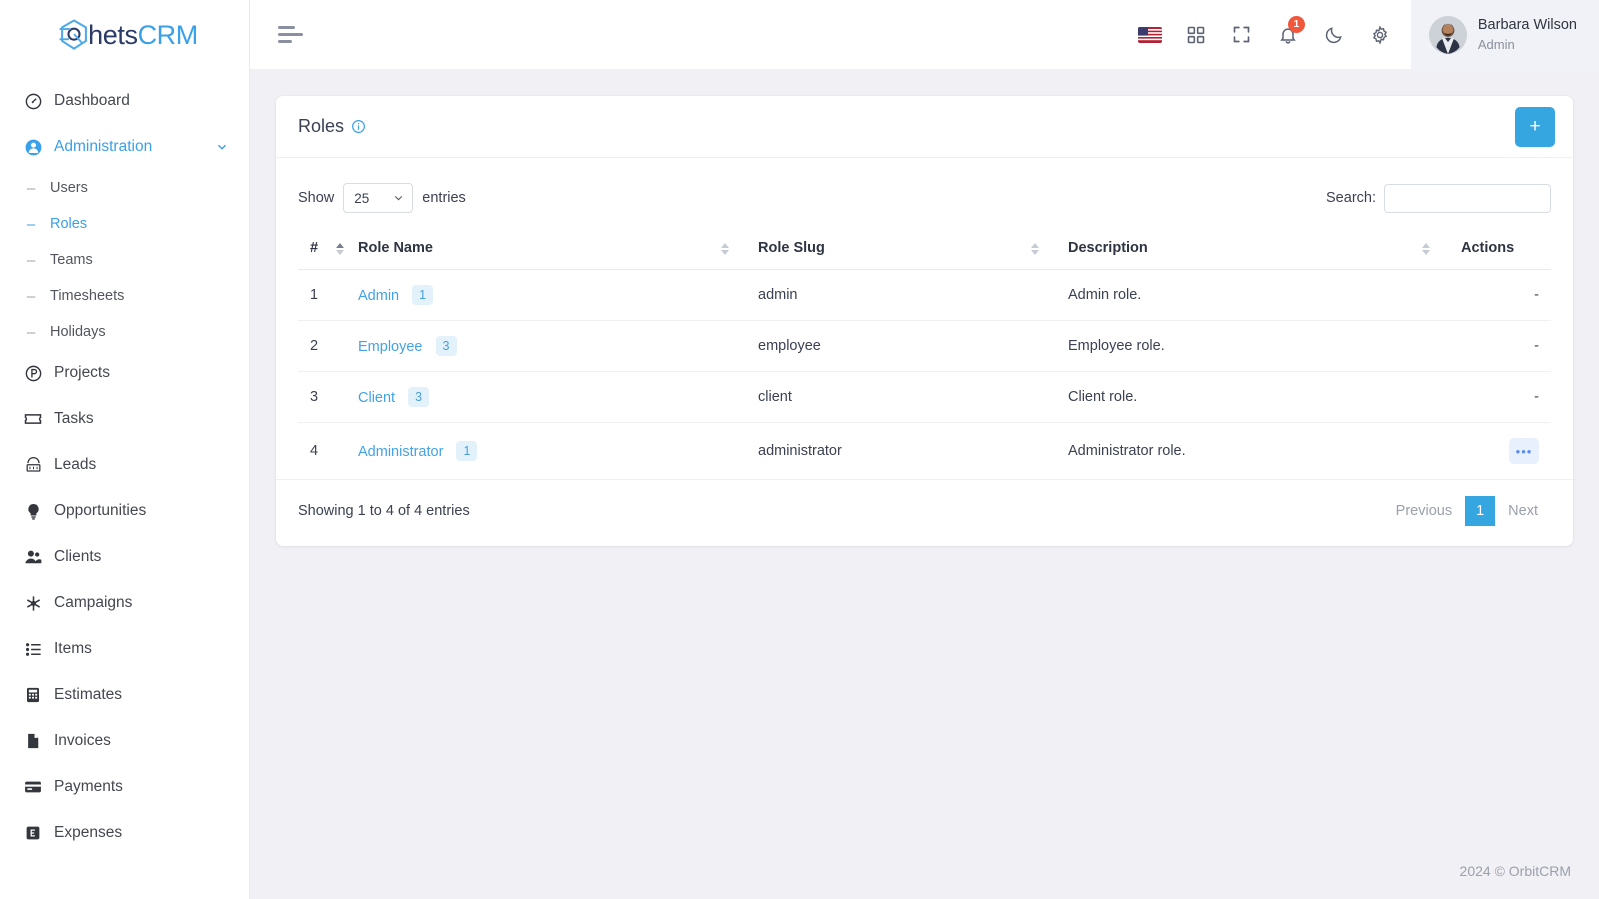 Image resolution: width=1599 pixels, height=899 pixels. Describe the element at coordinates (558, 295) in the screenshot. I see `cell-role-name: Admin 1` at that location.